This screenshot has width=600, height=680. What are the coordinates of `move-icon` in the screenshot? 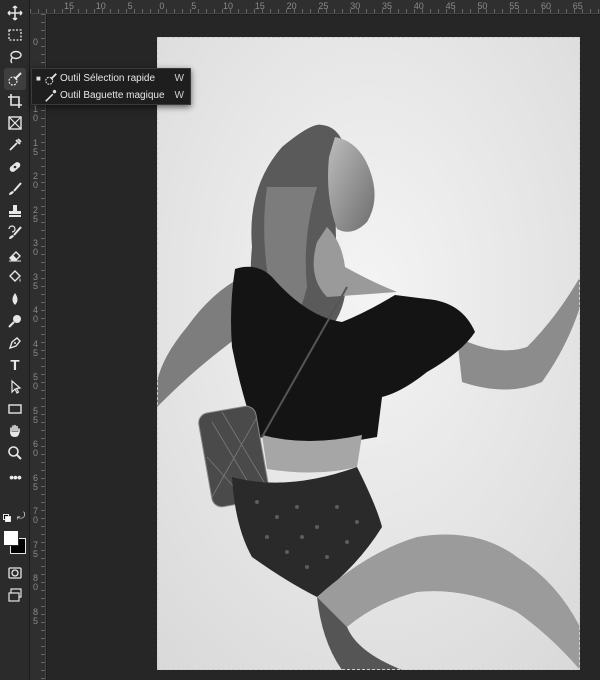 It's located at (15, 13).